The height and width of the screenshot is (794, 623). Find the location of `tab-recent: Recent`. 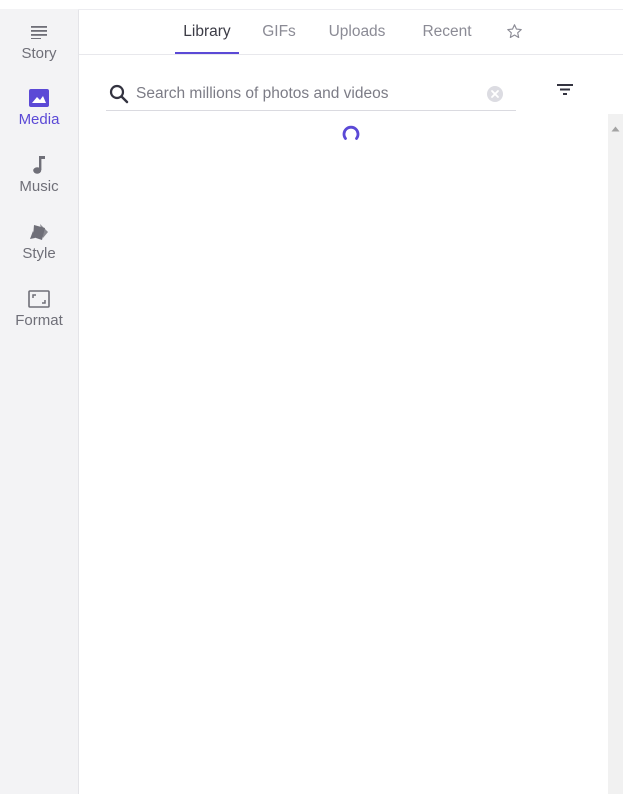

tab-recent: Recent is located at coordinates (447, 31).